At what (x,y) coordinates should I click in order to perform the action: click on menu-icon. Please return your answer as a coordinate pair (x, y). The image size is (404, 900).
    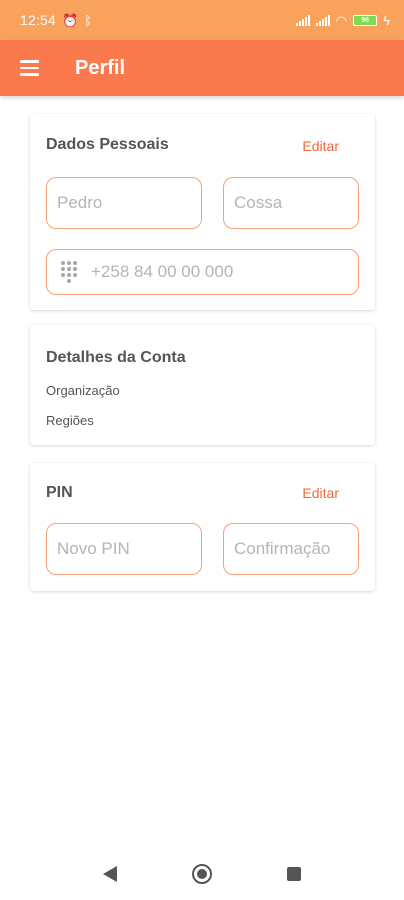
    Looking at the image, I should click on (28, 68).